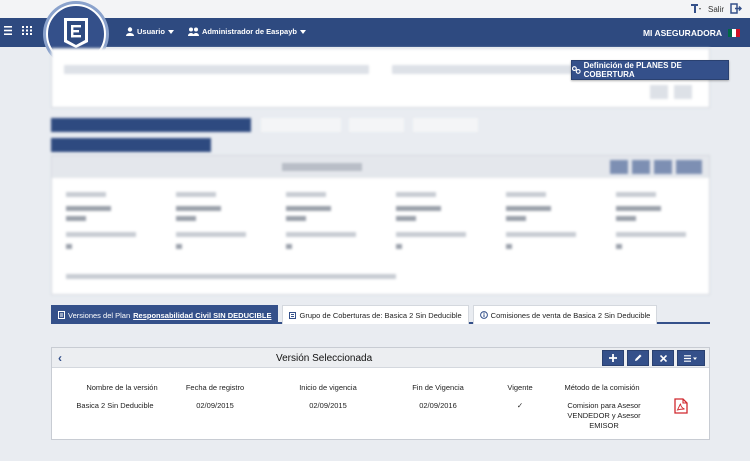  Describe the element at coordinates (576, 70) in the screenshot. I see `link-icon` at that location.